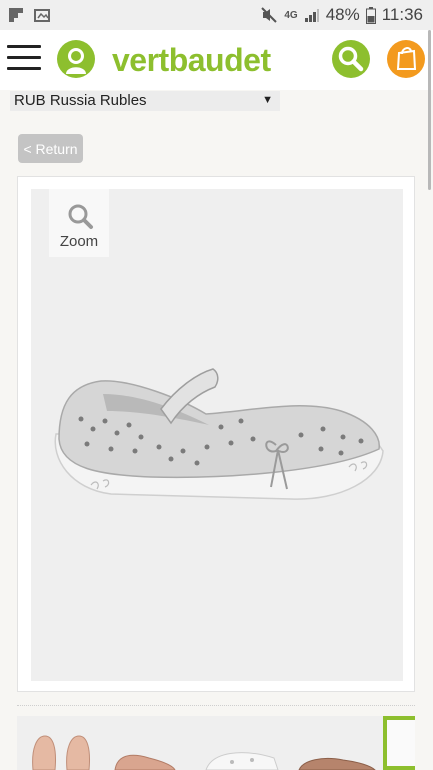  What do you see at coordinates (311, 15) in the screenshot?
I see `signal-icon` at bounding box center [311, 15].